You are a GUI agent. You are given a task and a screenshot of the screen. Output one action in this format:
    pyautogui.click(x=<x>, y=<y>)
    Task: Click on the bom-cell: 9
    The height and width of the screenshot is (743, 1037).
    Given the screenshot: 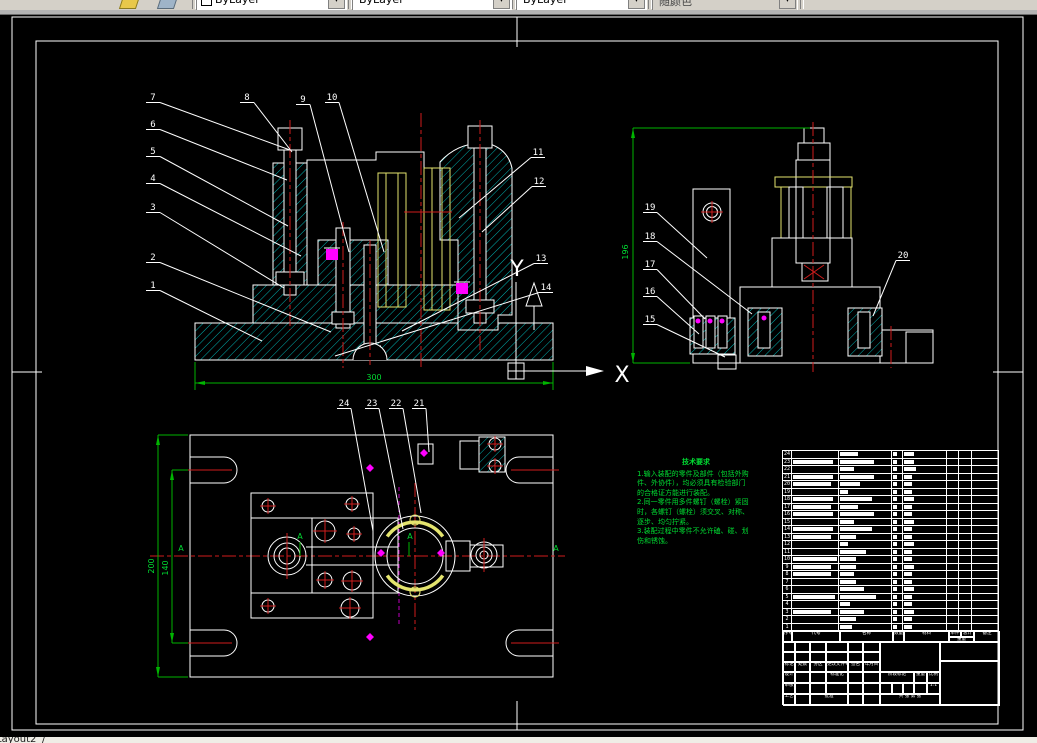 What is the action you would take?
    pyautogui.click(x=787, y=566)
    